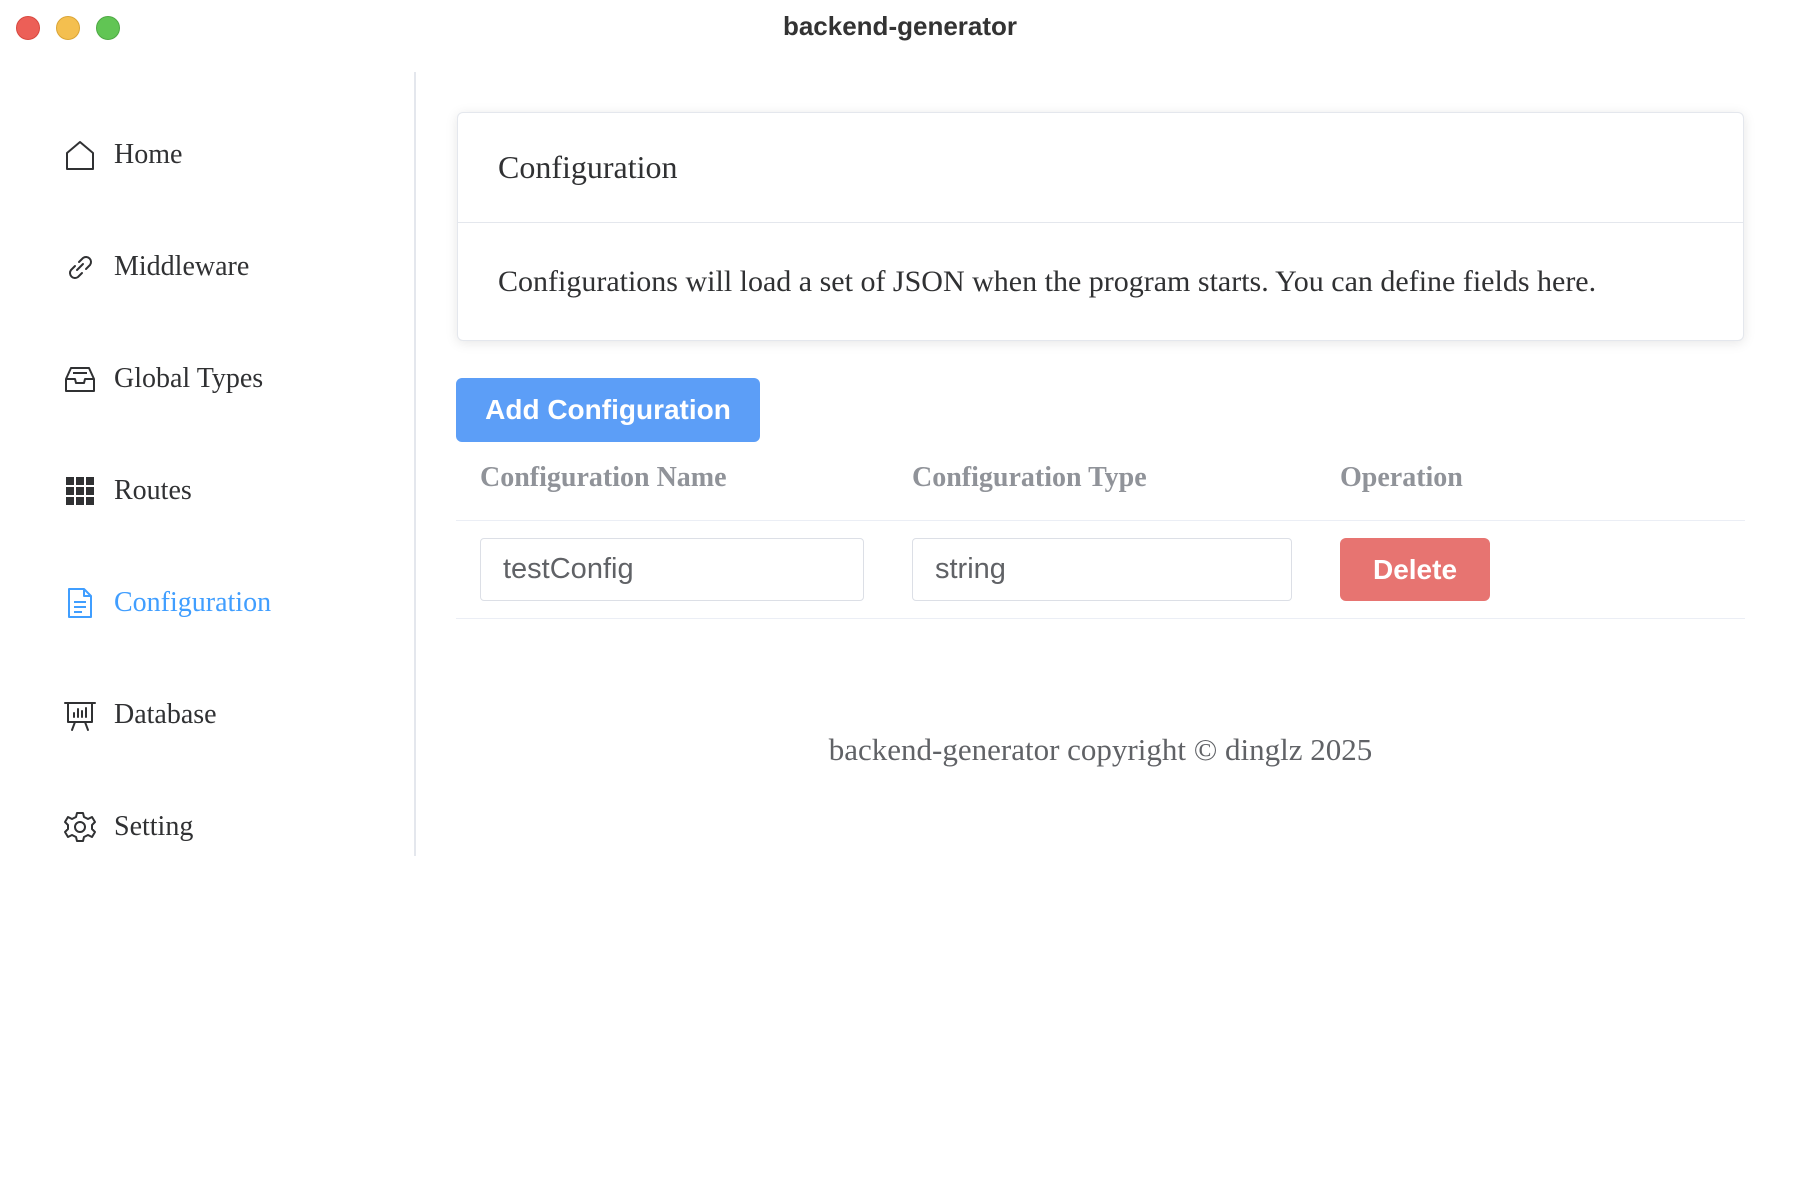 Image resolution: width=1800 pixels, height=1200 pixels. Describe the element at coordinates (1029, 477) in the screenshot. I see `column-header-type: Configuration Type` at that location.